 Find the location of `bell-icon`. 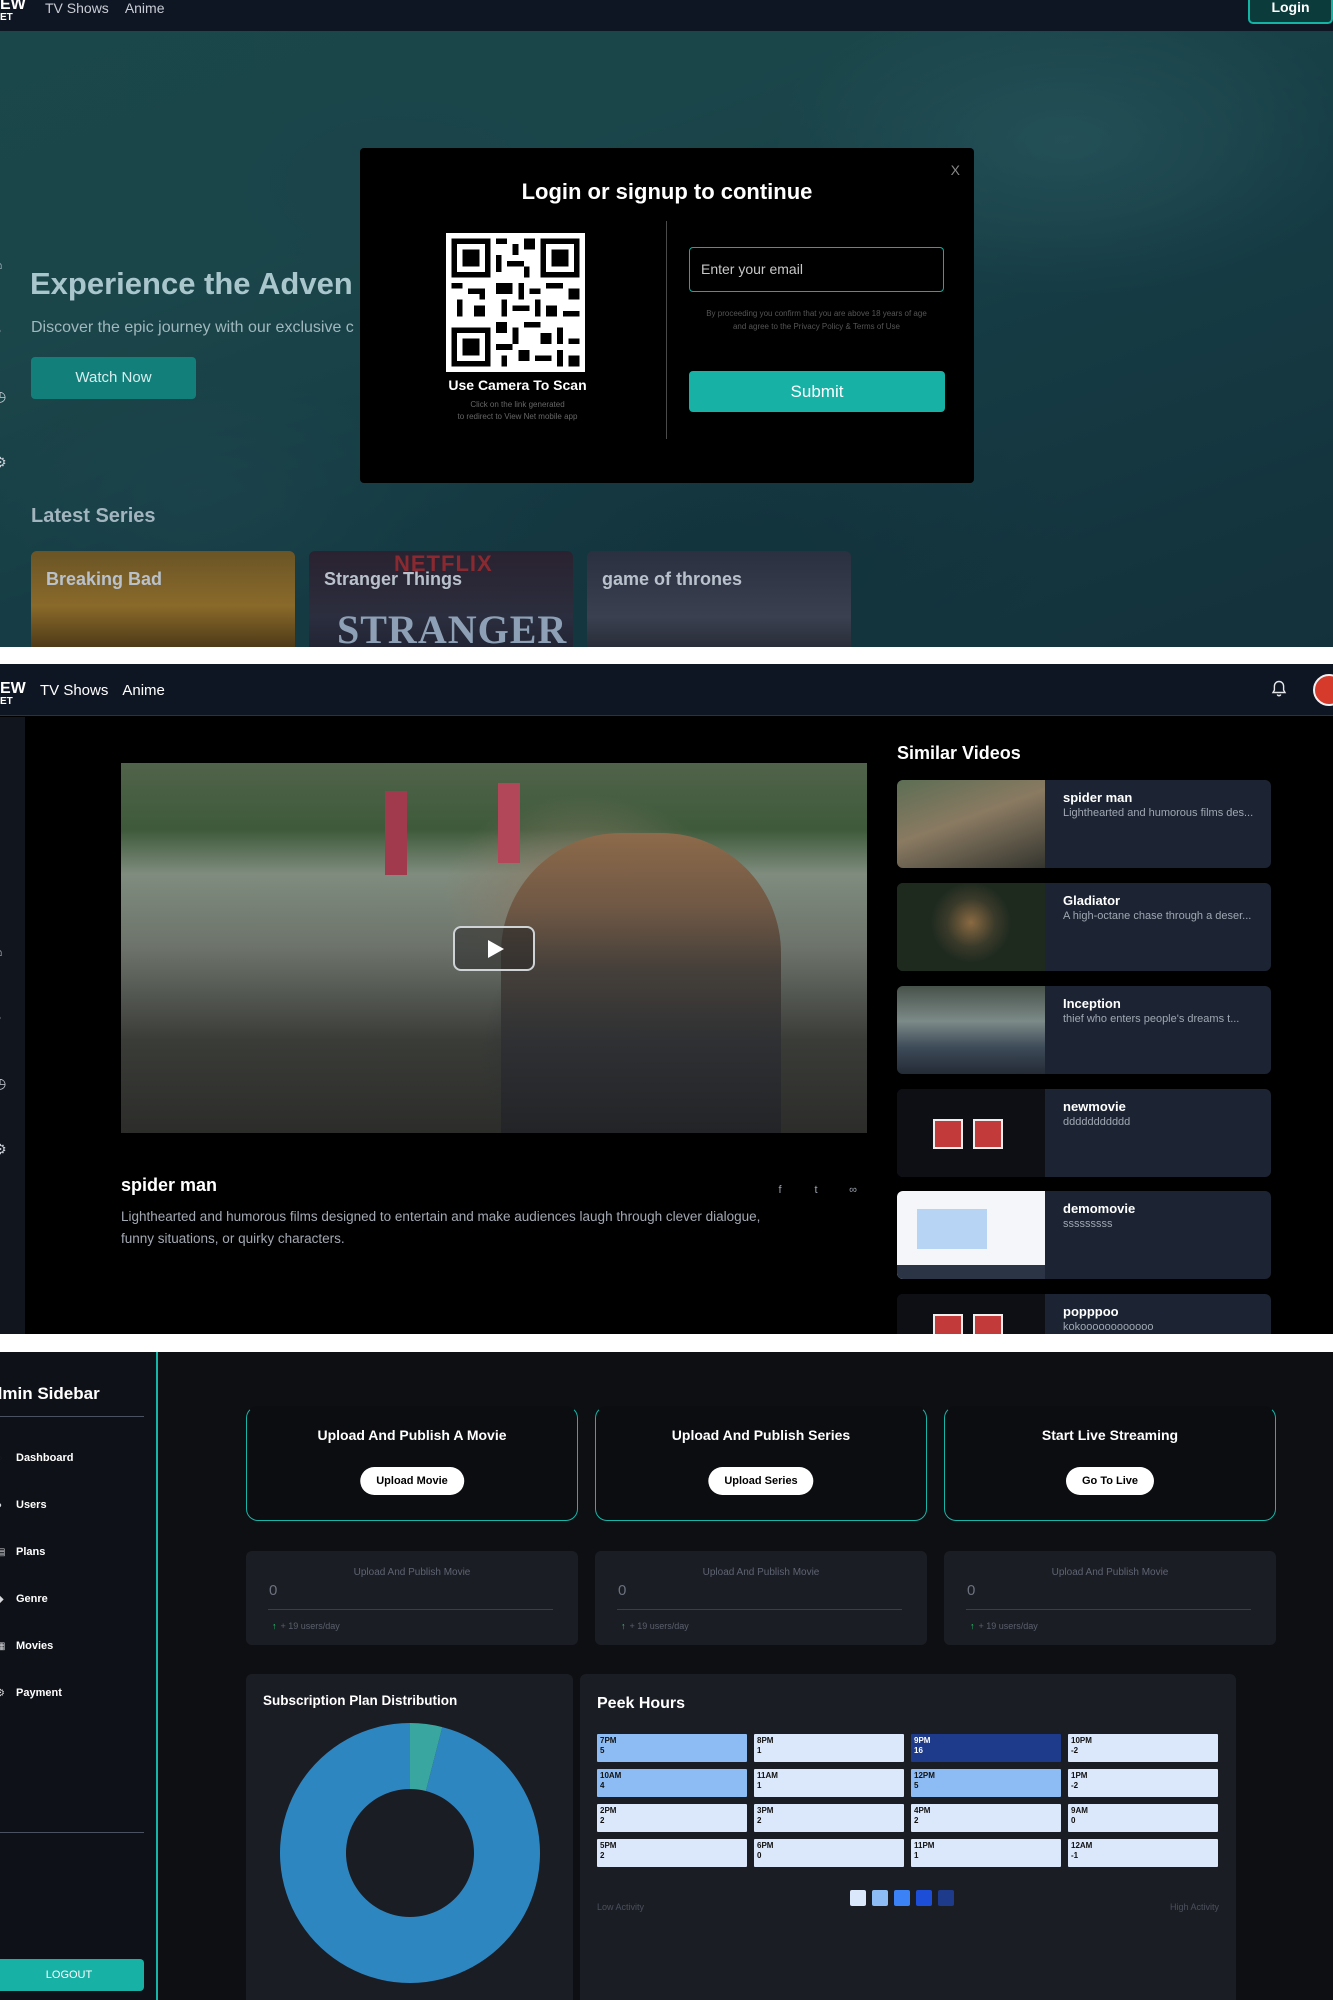

bell-icon is located at coordinates (1279, 689).